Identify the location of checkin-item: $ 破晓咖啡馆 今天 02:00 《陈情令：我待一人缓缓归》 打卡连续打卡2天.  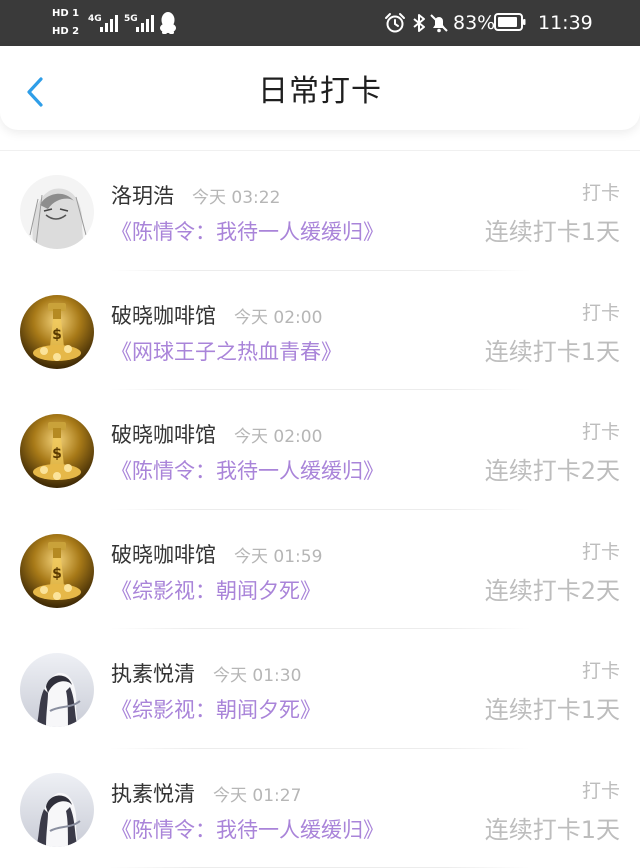
(320, 450).